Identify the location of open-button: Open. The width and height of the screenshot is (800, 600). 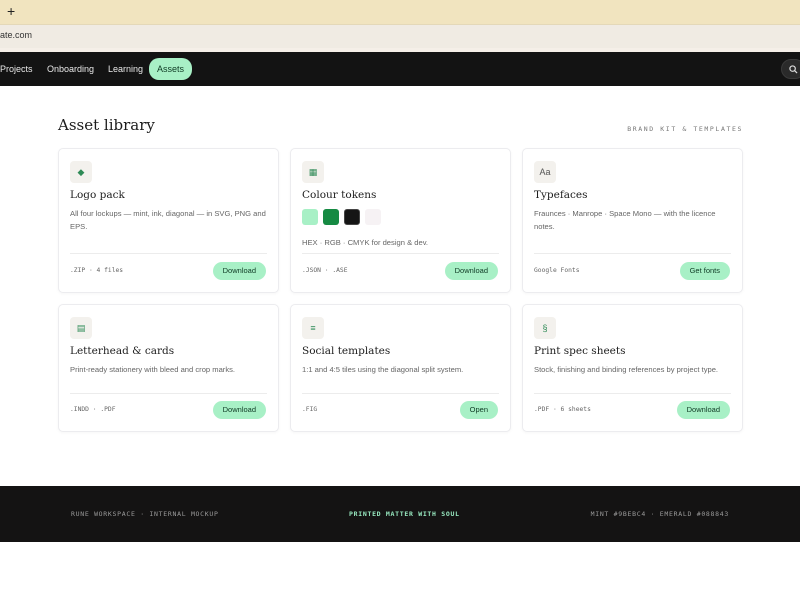
(478, 410).